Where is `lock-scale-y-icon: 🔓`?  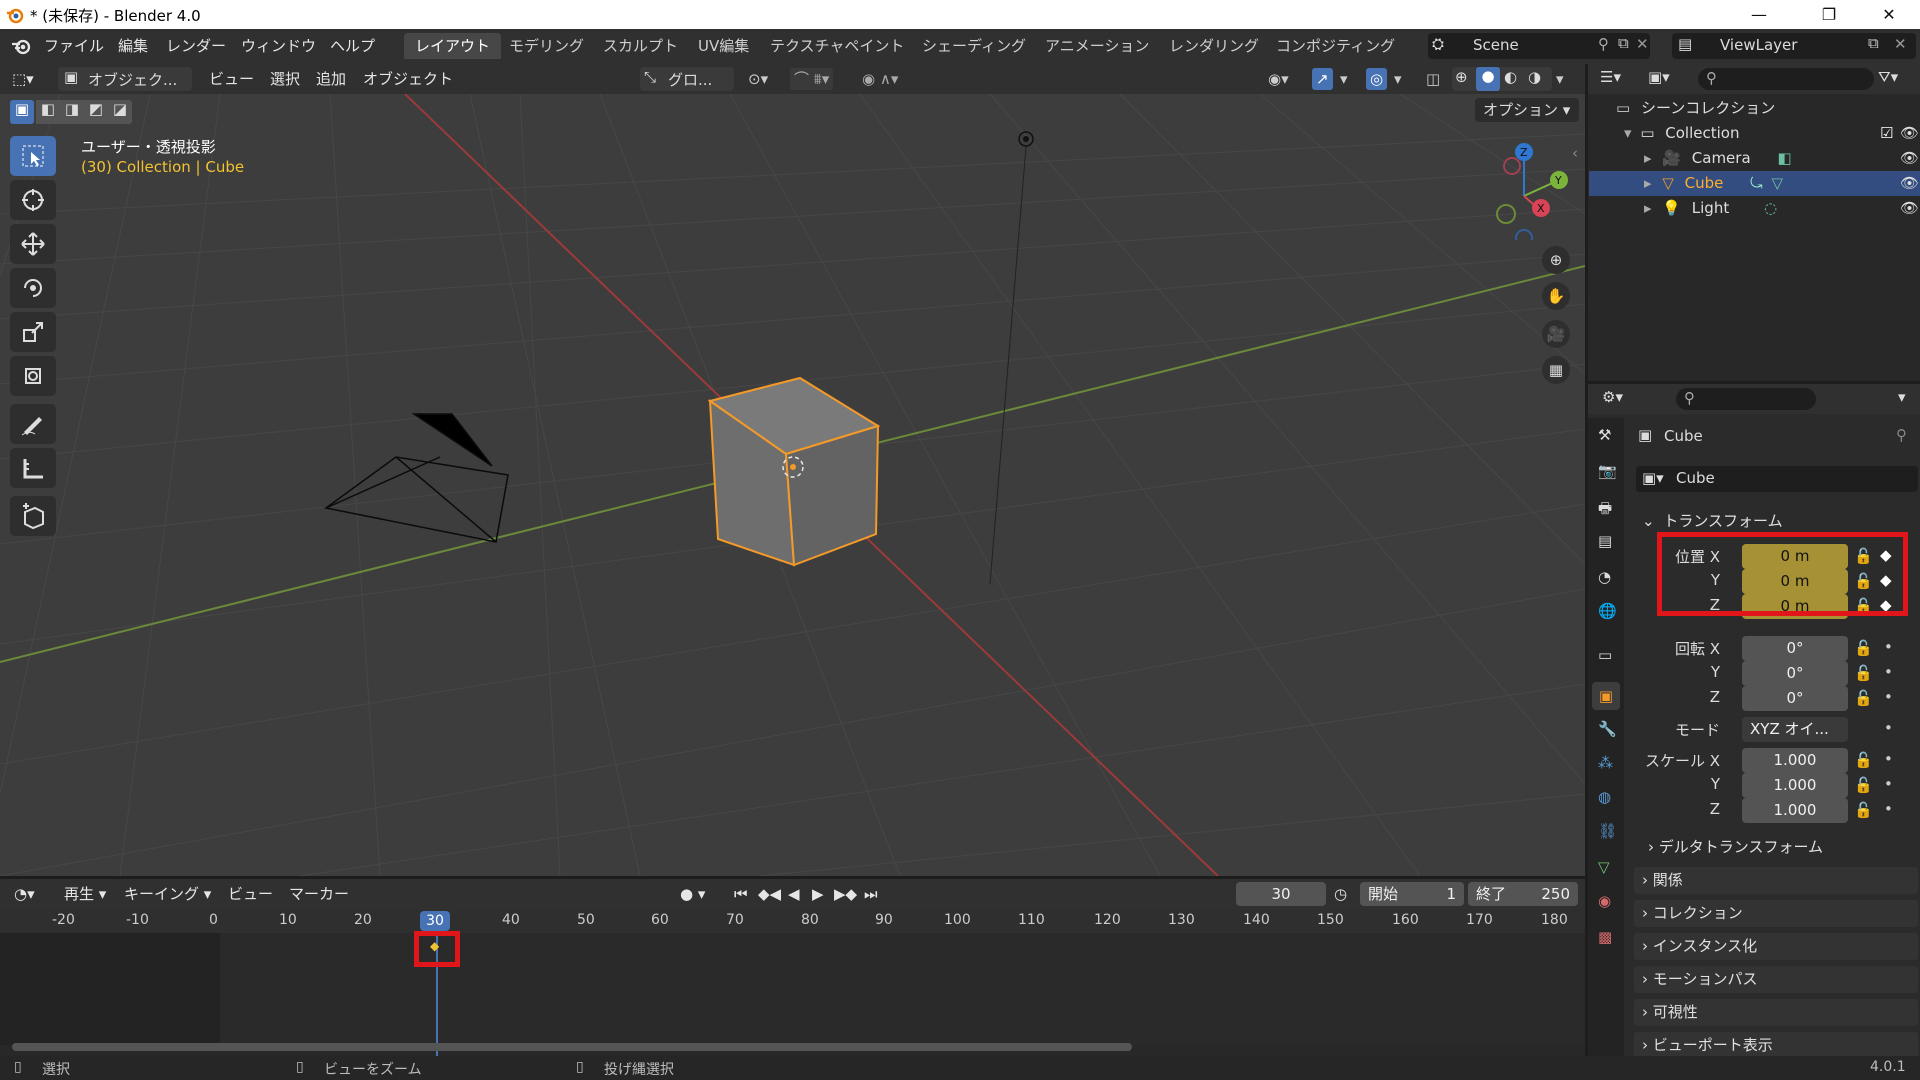 lock-scale-y-icon: 🔓 is located at coordinates (1863, 785).